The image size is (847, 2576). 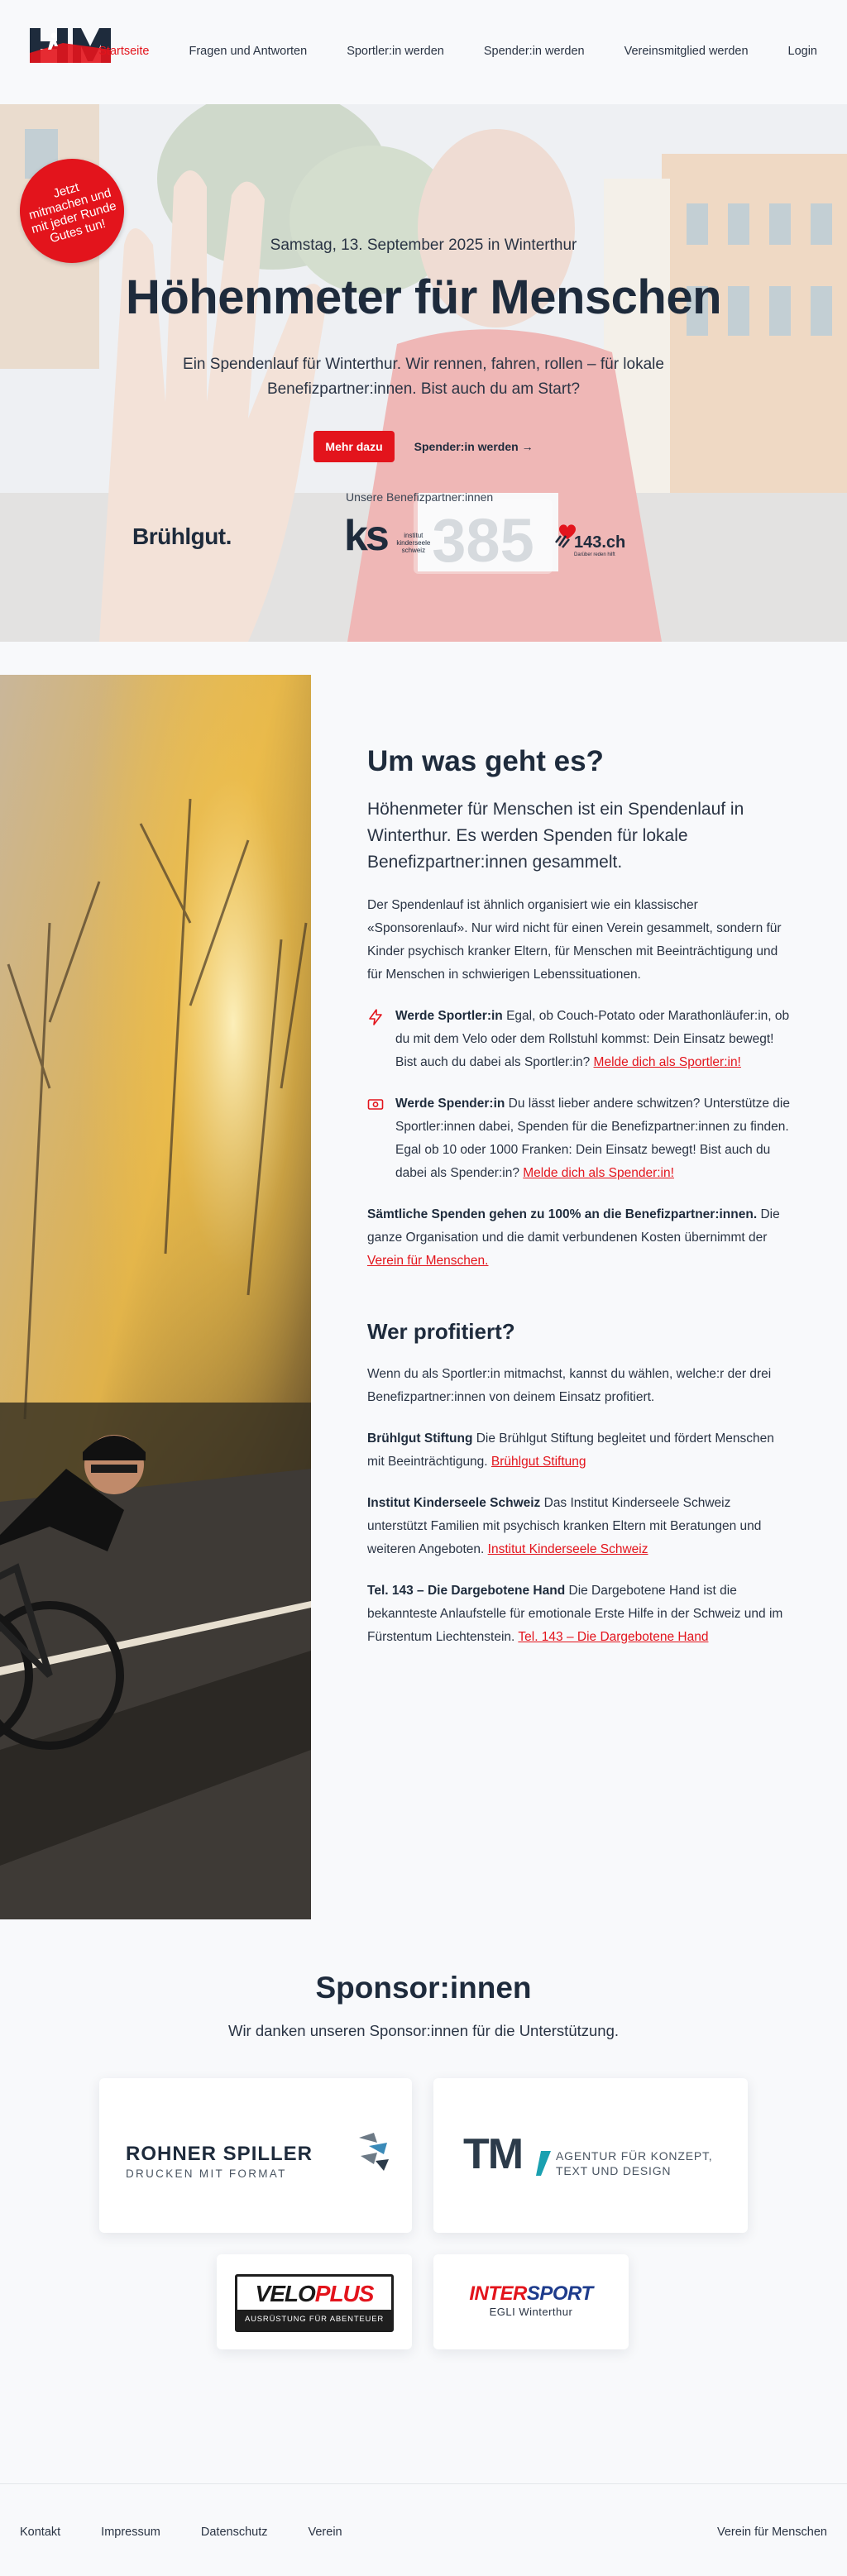 I want to click on heart-icon, so click(x=567, y=531).